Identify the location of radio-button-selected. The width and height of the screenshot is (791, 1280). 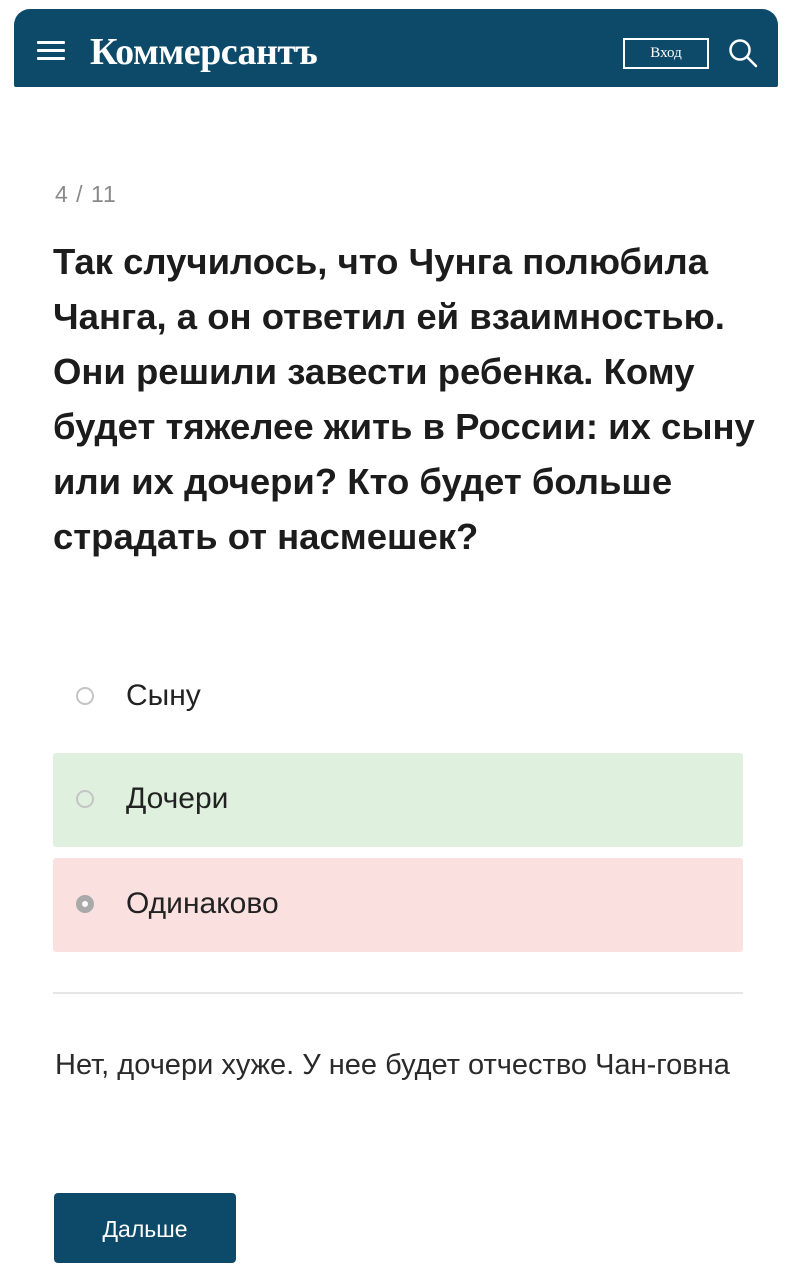
(85, 904).